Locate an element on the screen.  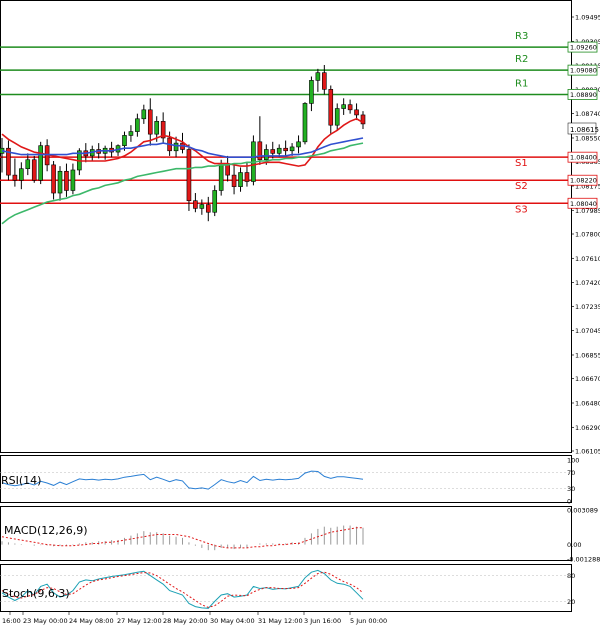
price-tick-label: 1.08550 is located at coordinates (587, 138).